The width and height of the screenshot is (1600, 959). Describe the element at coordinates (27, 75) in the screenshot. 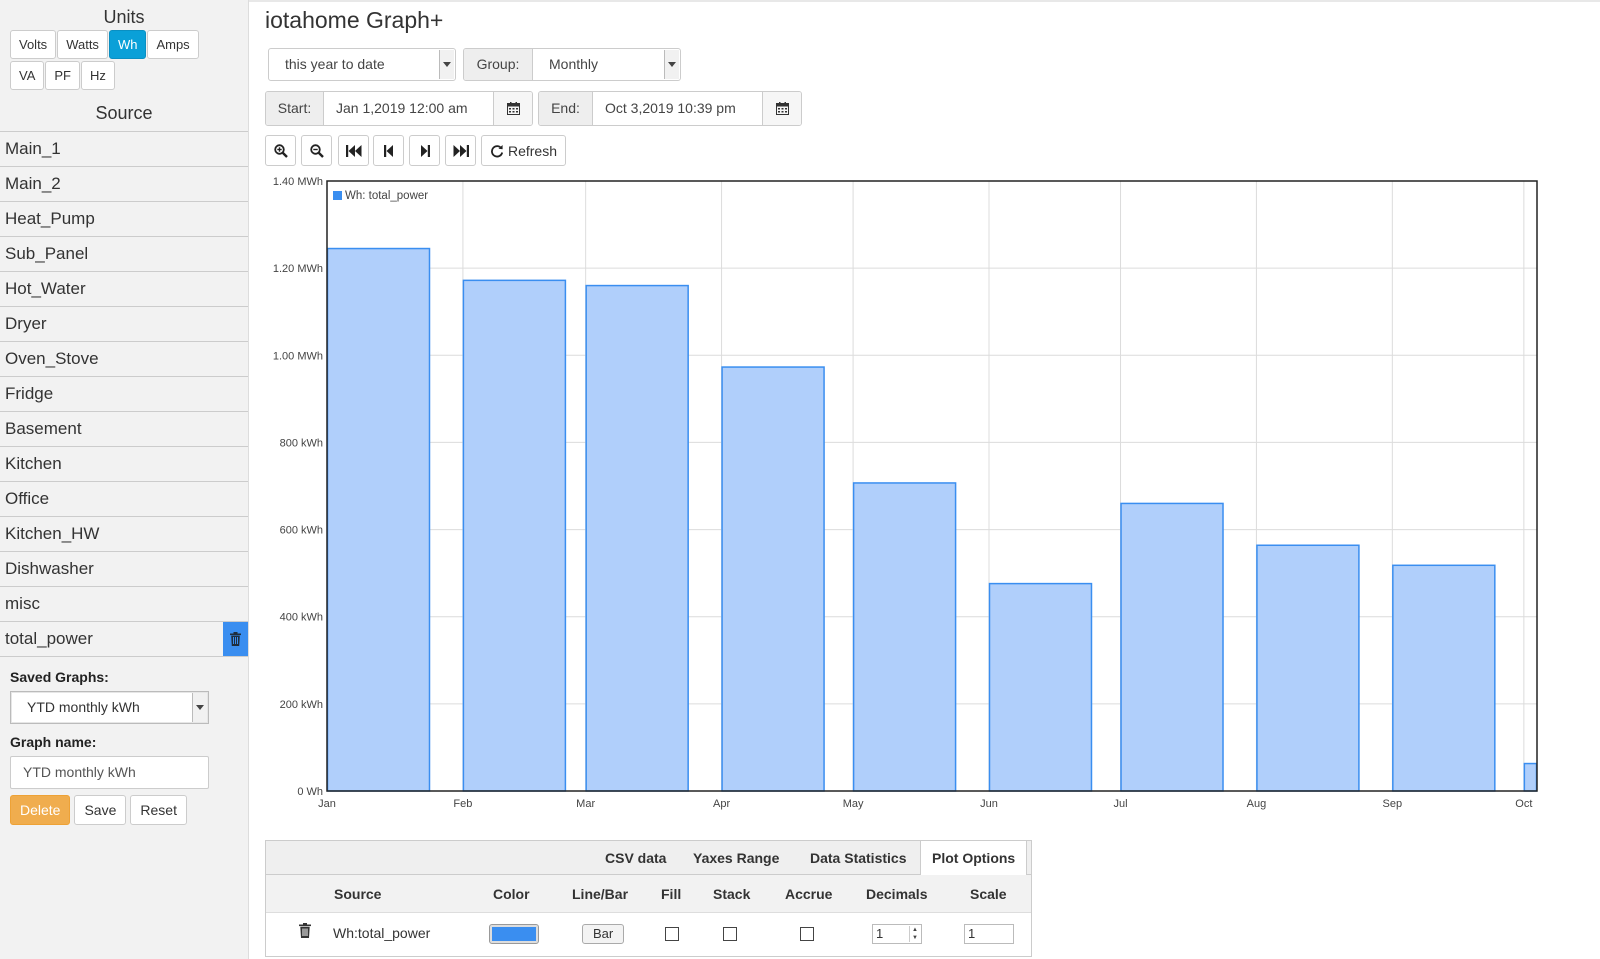

I see `unit-button-va: VA` at that location.